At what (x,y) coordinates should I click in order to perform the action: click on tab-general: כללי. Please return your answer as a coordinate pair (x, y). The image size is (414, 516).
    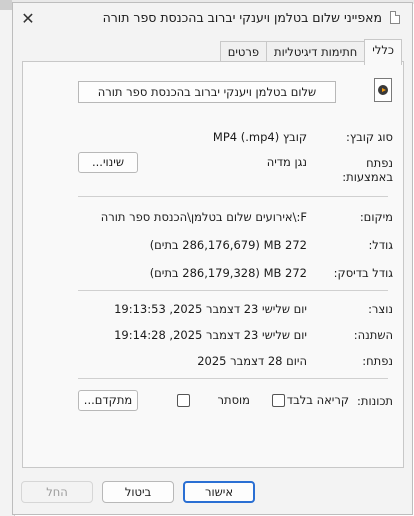
    Looking at the image, I should click on (383, 52).